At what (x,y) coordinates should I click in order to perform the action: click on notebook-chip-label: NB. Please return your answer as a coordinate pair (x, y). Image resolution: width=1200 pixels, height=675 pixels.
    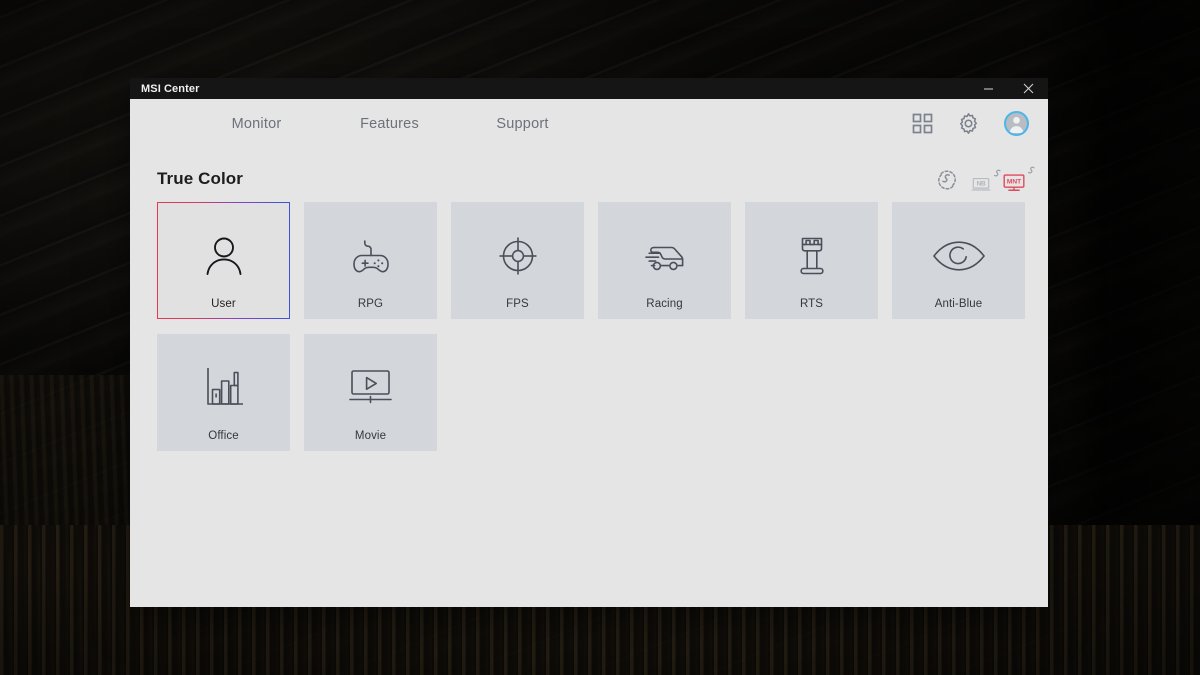
    Looking at the image, I should click on (981, 183).